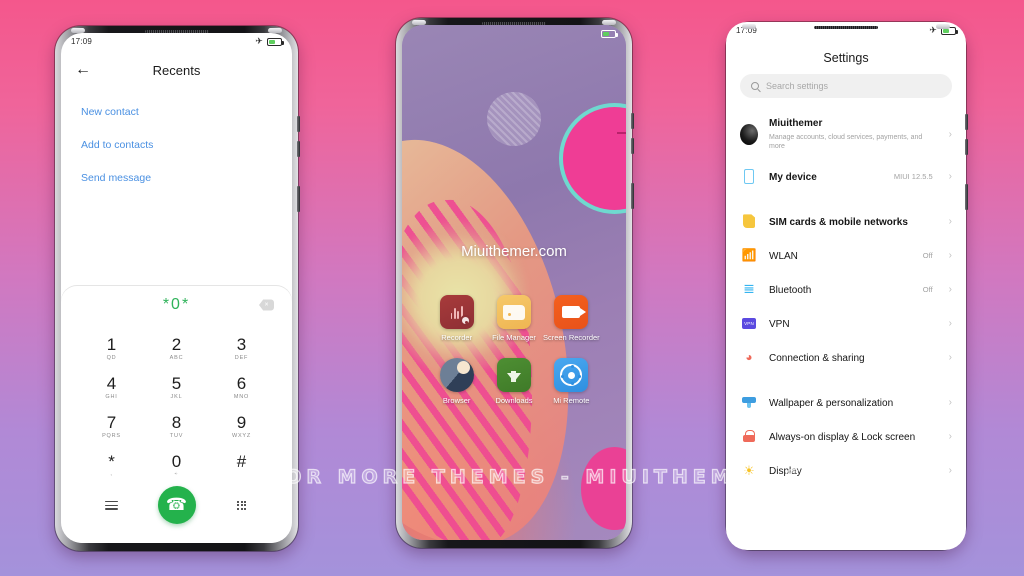 The height and width of the screenshot is (576, 1024). I want to click on action-send-message: Send message, so click(176, 178).